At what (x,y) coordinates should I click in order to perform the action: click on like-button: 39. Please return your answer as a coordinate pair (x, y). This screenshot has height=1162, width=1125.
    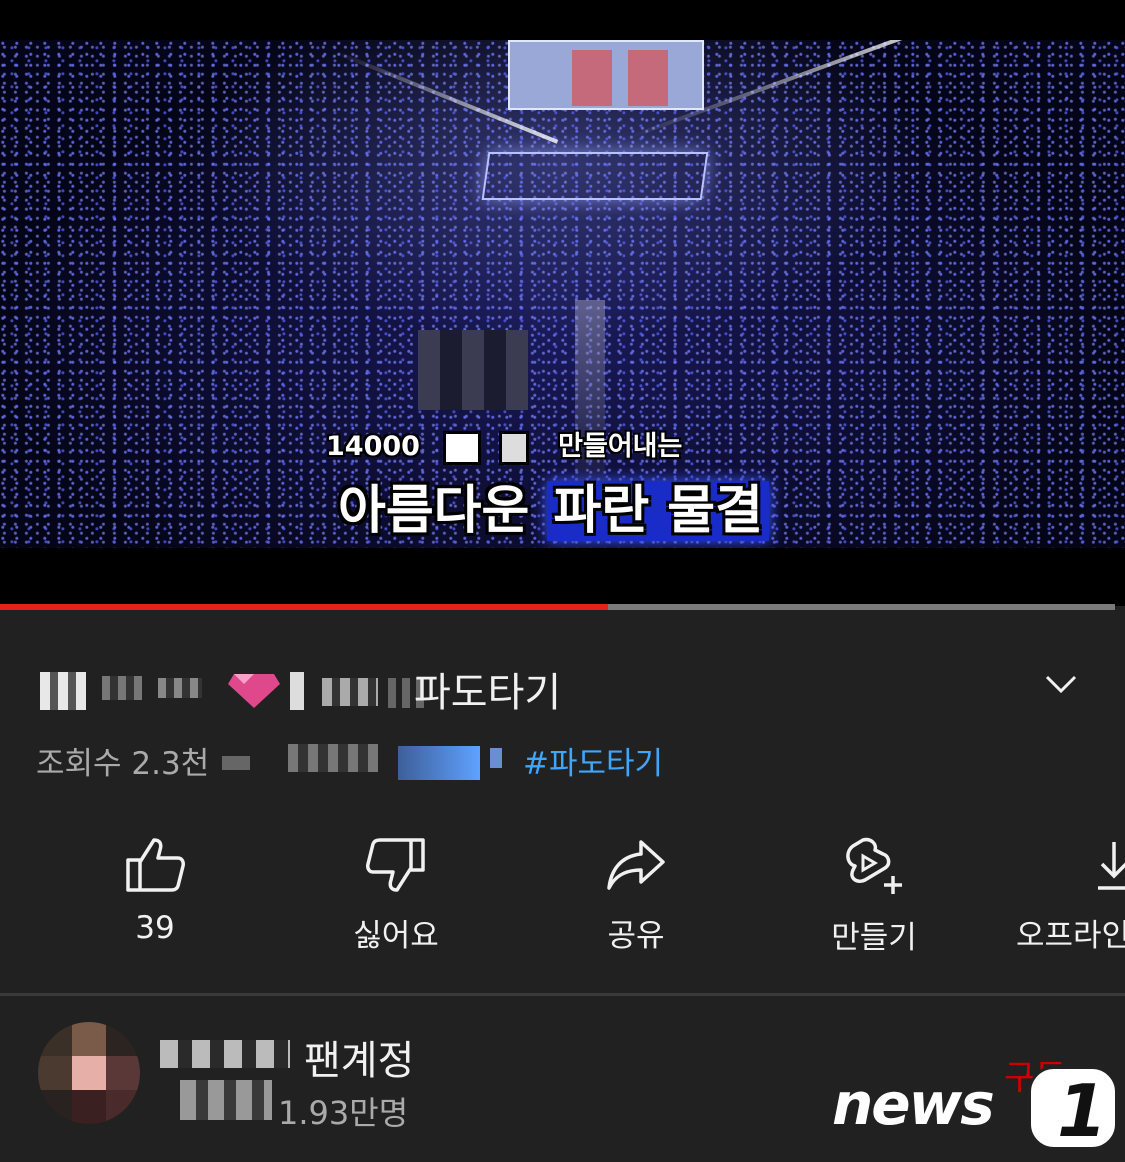
    Looking at the image, I should click on (155, 891).